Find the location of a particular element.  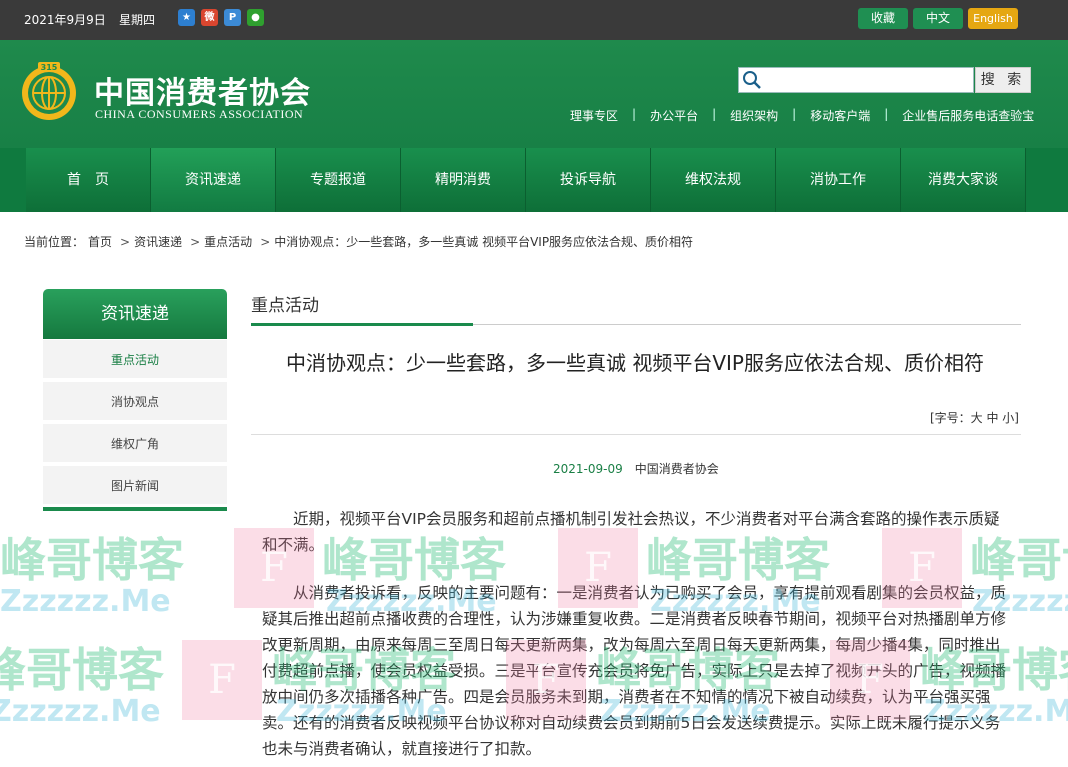

article-date: 2021-09-09 is located at coordinates (588, 469).